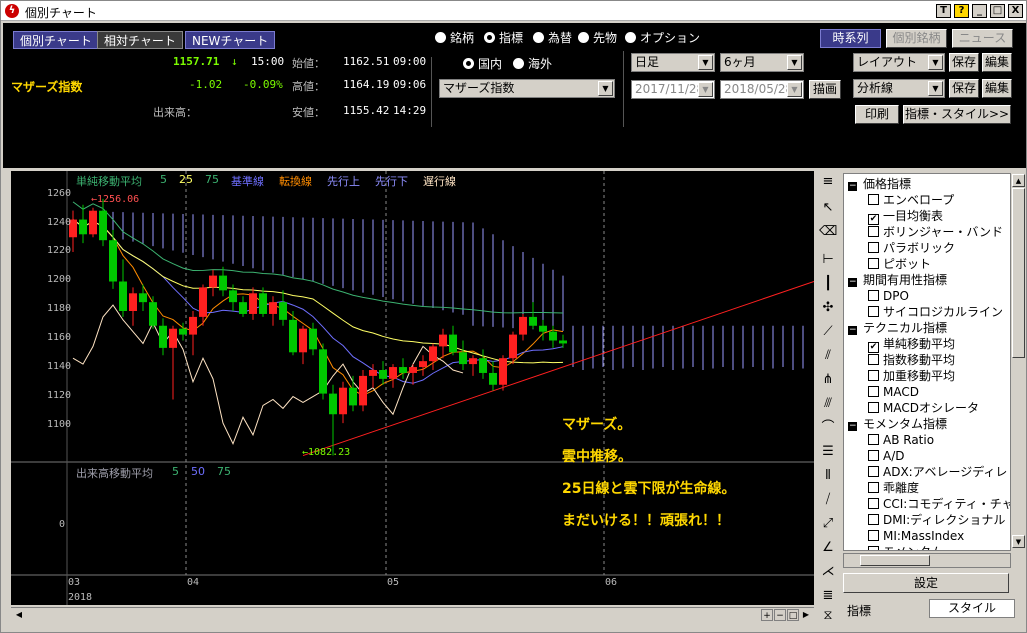 This screenshot has width=1027, height=633. I want to click on tree-item: ADX:アベレージディレ, so click(937, 472).